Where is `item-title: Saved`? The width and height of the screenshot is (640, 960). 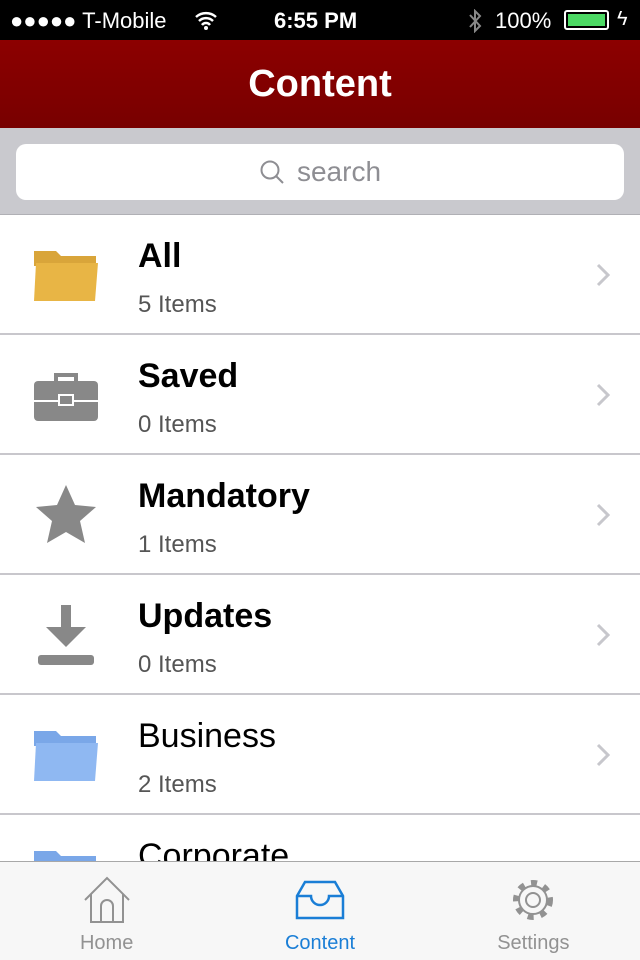 item-title: Saved is located at coordinates (188, 376).